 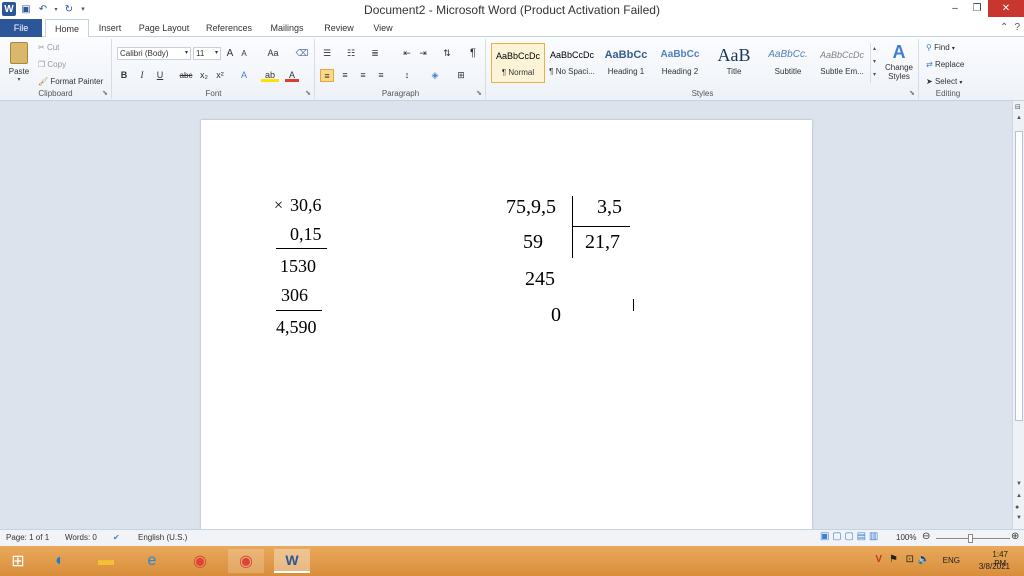 I want to click on zoom-out-icon: ⊖, so click(x=926, y=536).